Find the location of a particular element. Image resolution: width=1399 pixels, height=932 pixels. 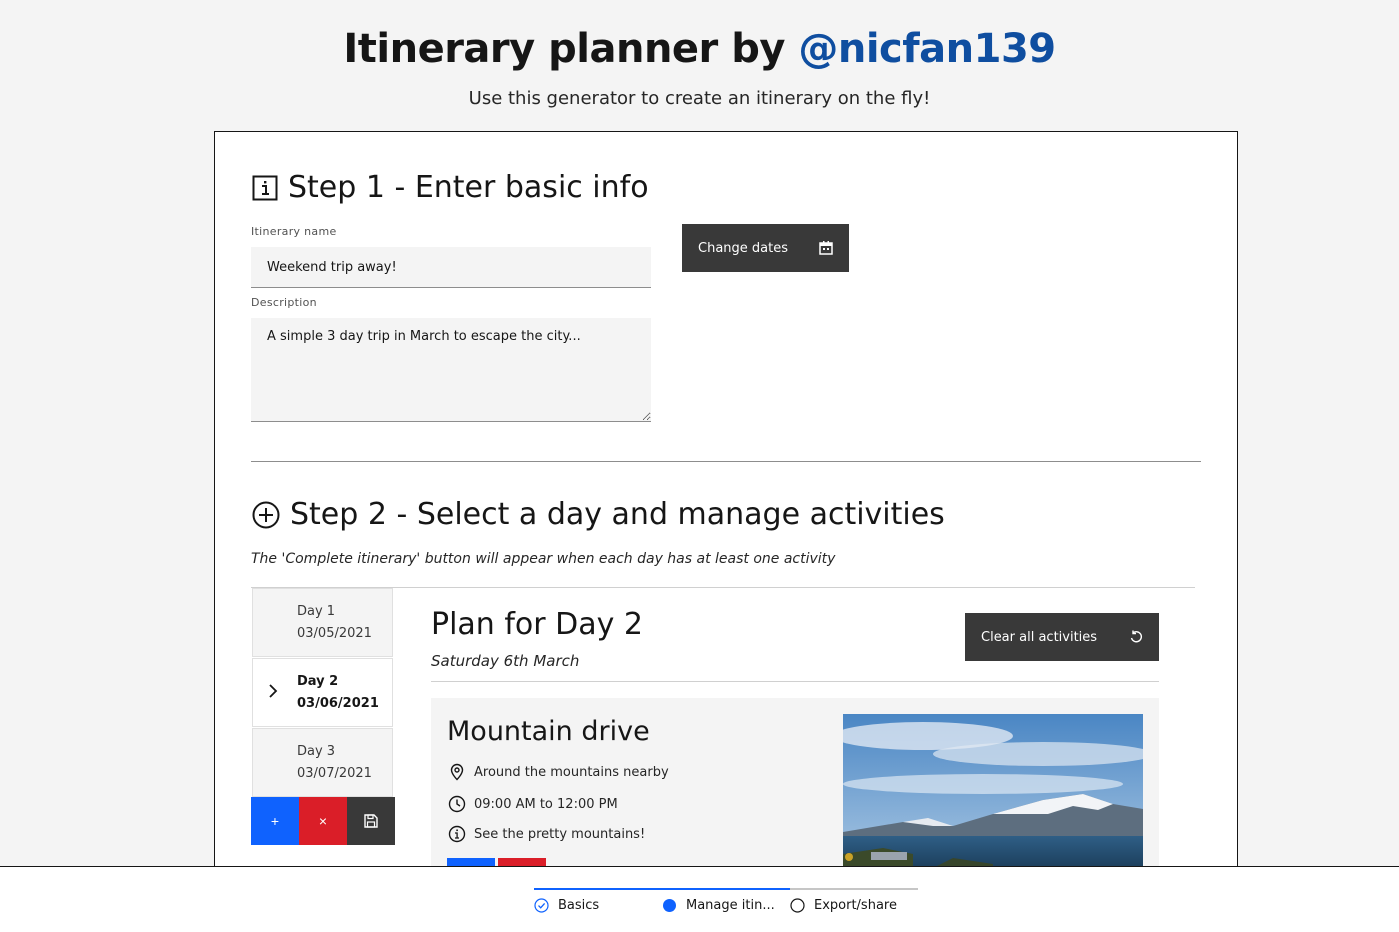

activity-time: 09:00 AM to 12:00 PM is located at coordinates (533, 804).